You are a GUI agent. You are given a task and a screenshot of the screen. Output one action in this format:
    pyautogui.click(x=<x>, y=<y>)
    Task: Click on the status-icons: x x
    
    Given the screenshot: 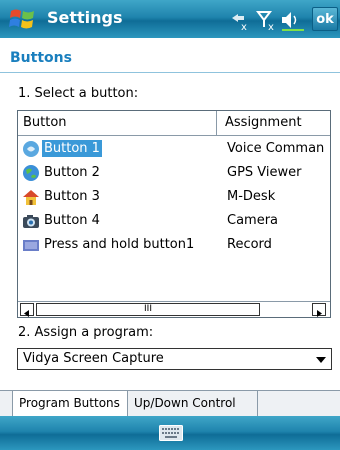 What is the action you would take?
    pyautogui.click(x=268, y=20)
    